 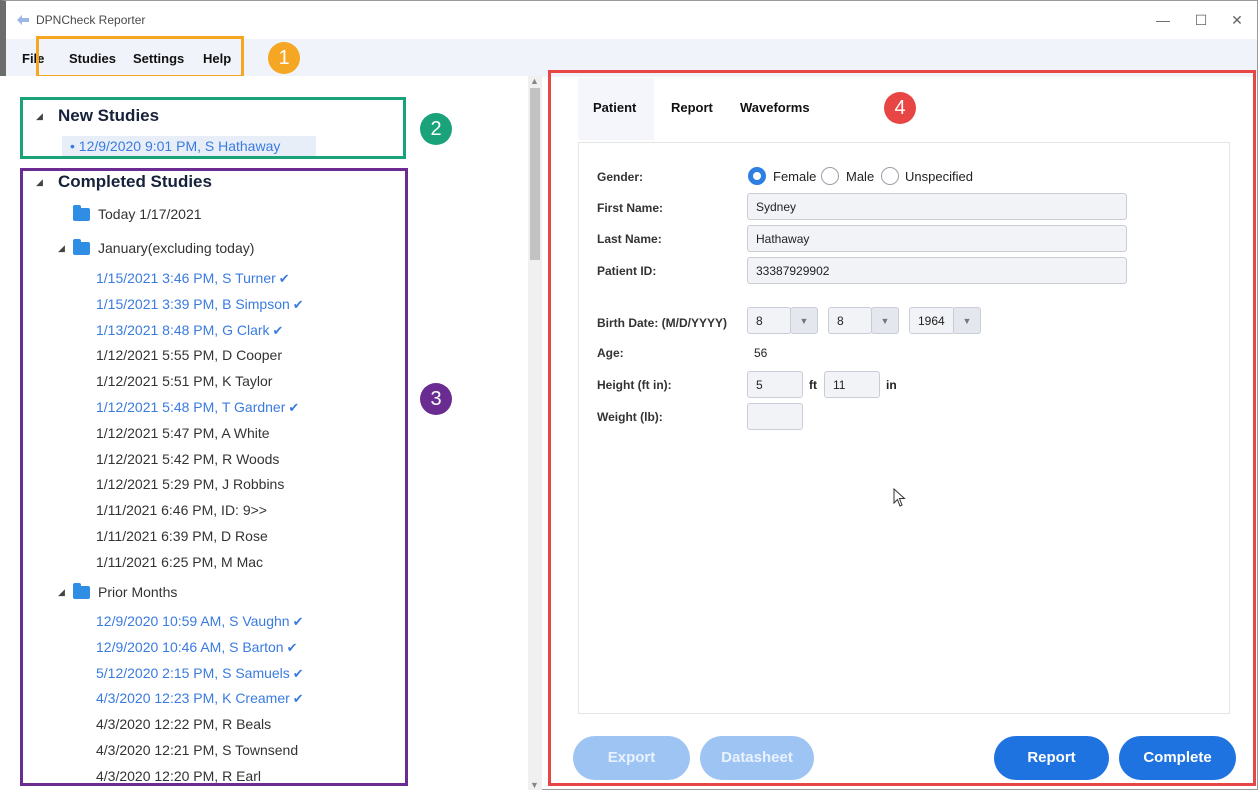 What do you see at coordinates (23, 20) in the screenshot?
I see `app-logo-icon` at bounding box center [23, 20].